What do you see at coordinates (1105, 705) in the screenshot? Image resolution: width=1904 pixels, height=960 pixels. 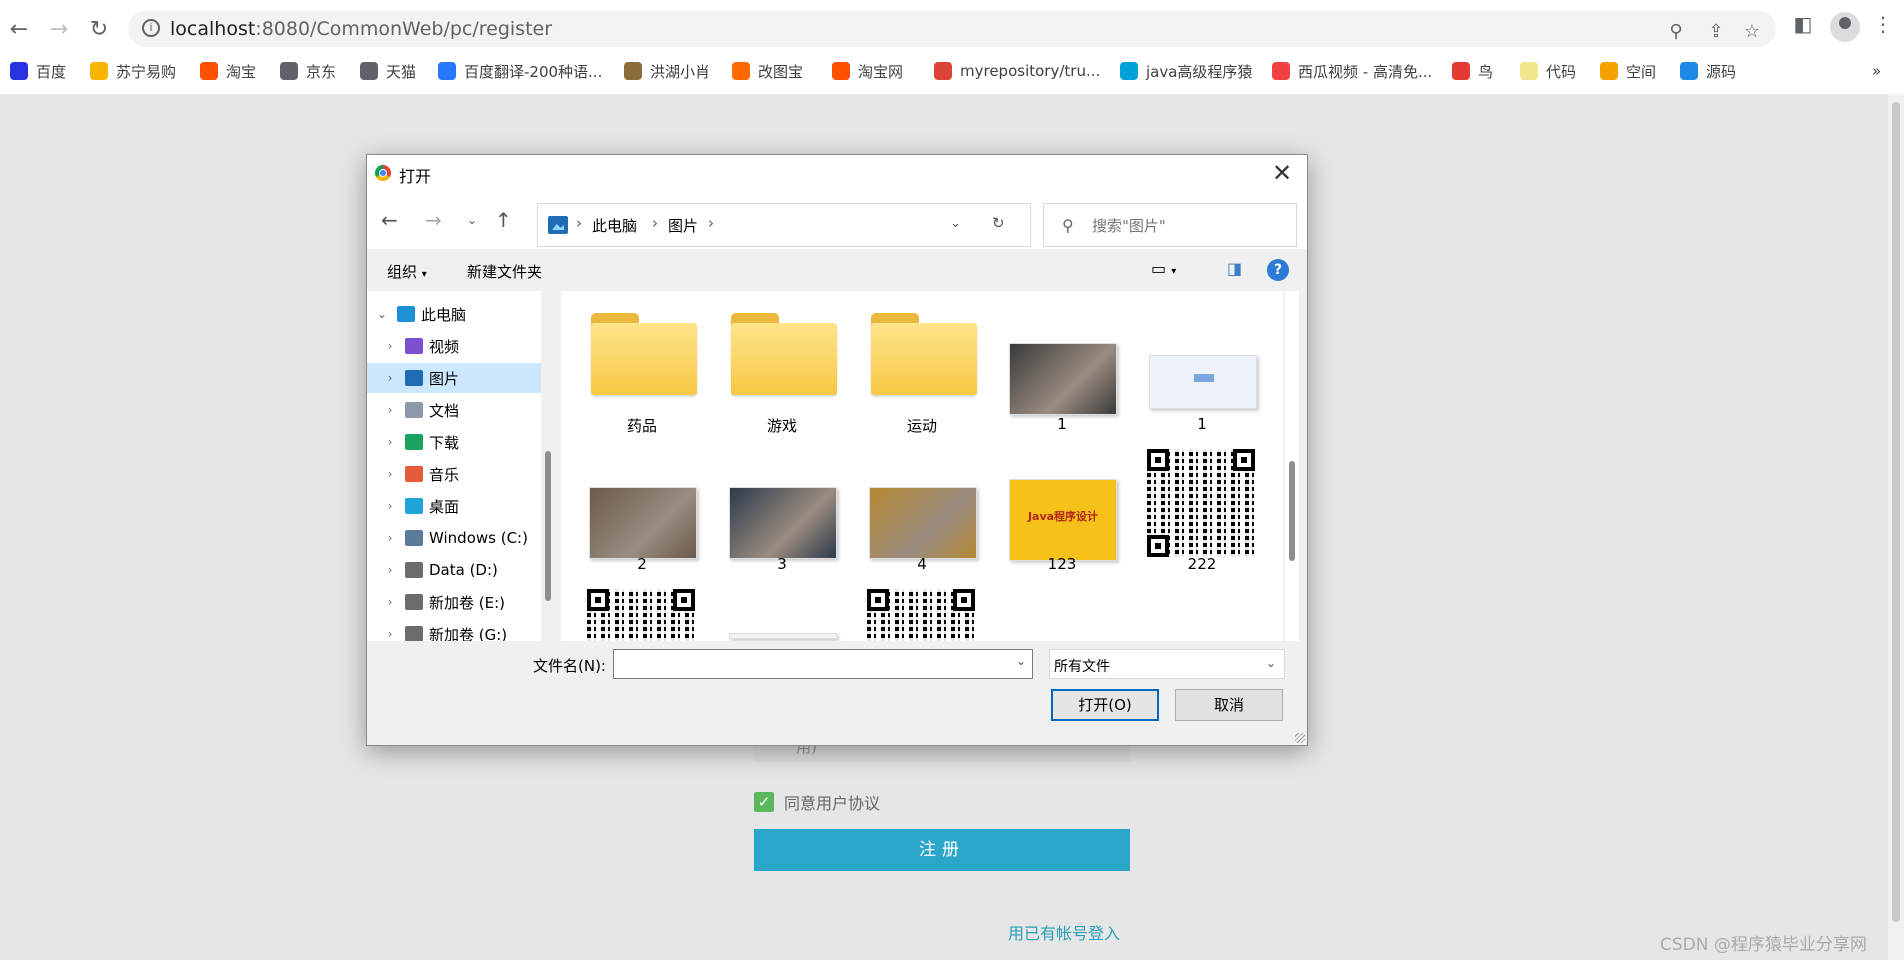 I see `open-button: 打开(O)` at bounding box center [1105, 705].